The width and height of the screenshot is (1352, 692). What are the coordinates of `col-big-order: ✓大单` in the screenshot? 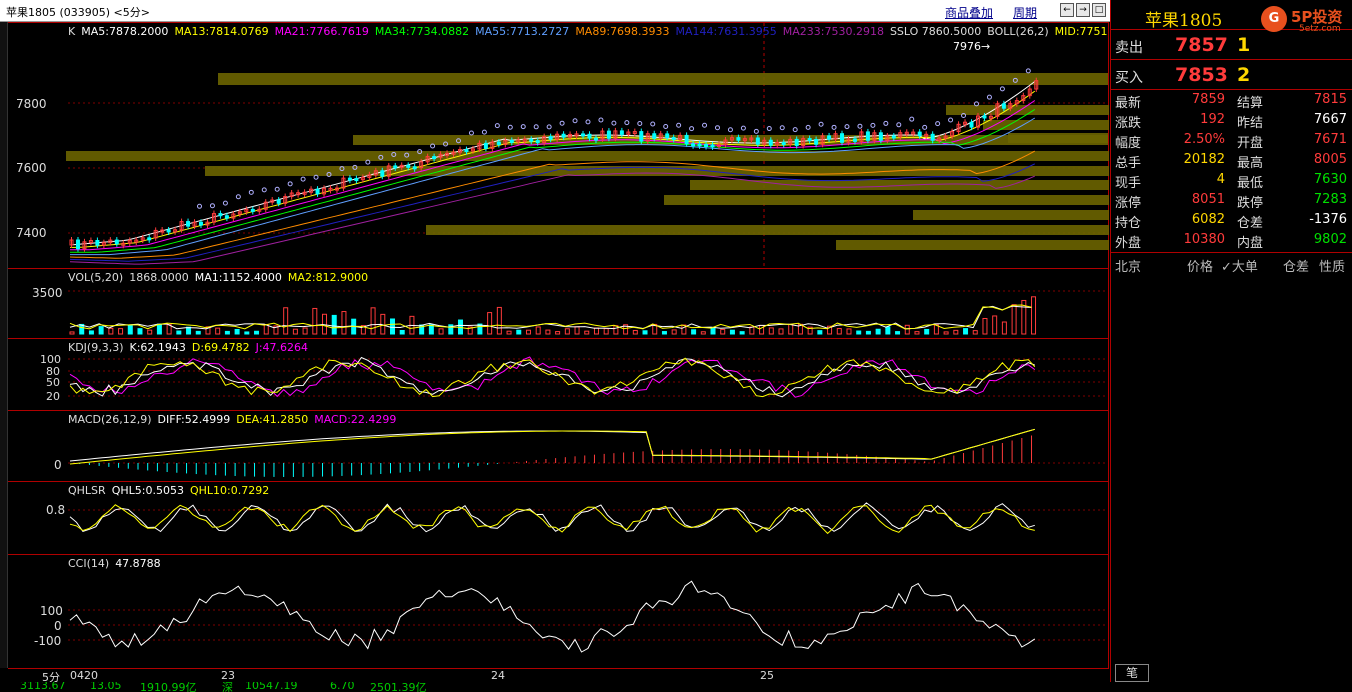 It's located at (1239, 265).